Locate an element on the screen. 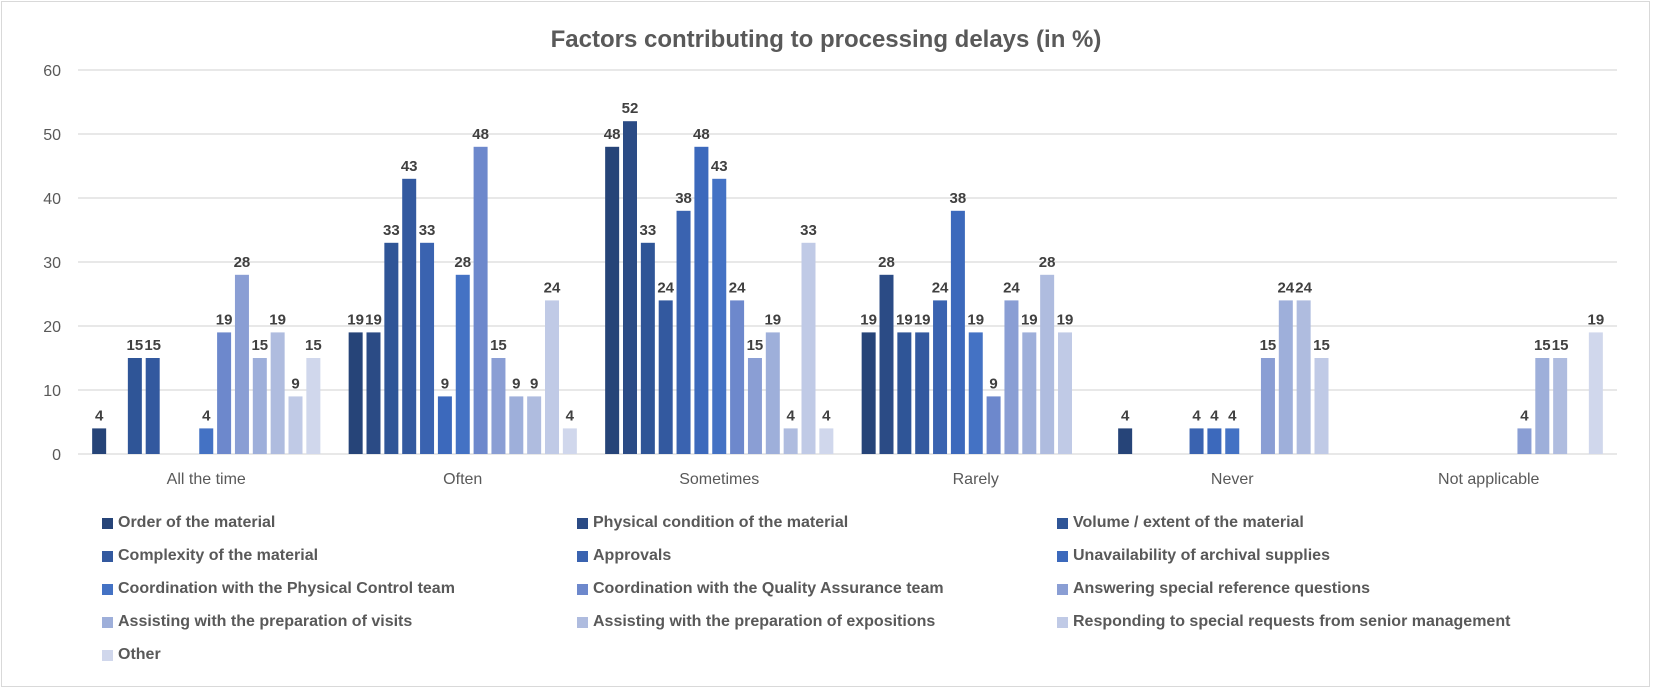 The width and height of the screenshot is (1653, 690). y-tick-label: 10 is located at coordinates (52, 391).